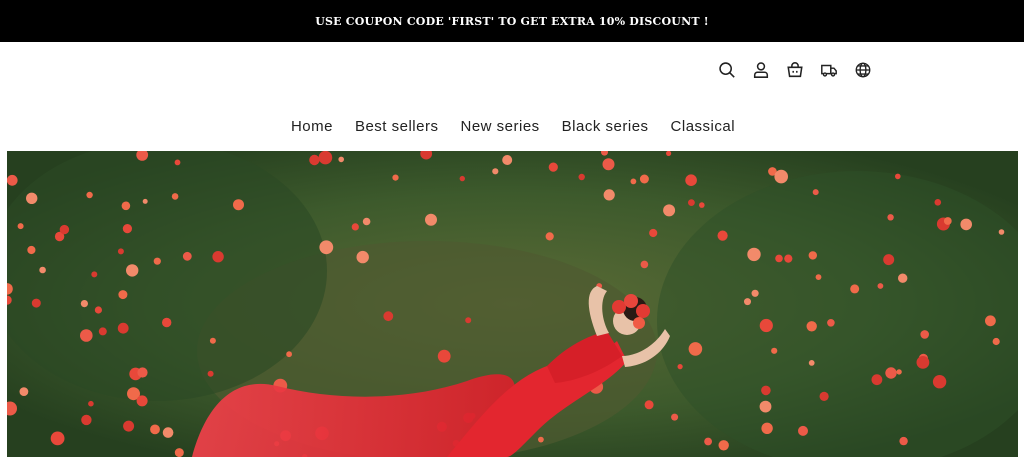 The width and height of the screenshot is (1024, 457). What do you see at coordinates (703, 126) in the screenshot?
I see `nav-item-classical: Classical` at bounding box center [703, 126].